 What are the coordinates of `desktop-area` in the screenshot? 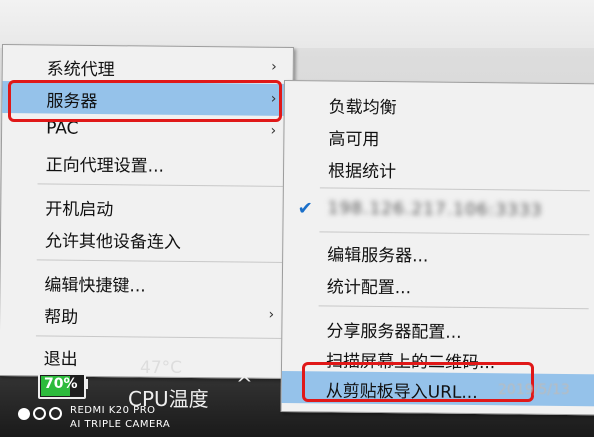 It's located at (297, 24).